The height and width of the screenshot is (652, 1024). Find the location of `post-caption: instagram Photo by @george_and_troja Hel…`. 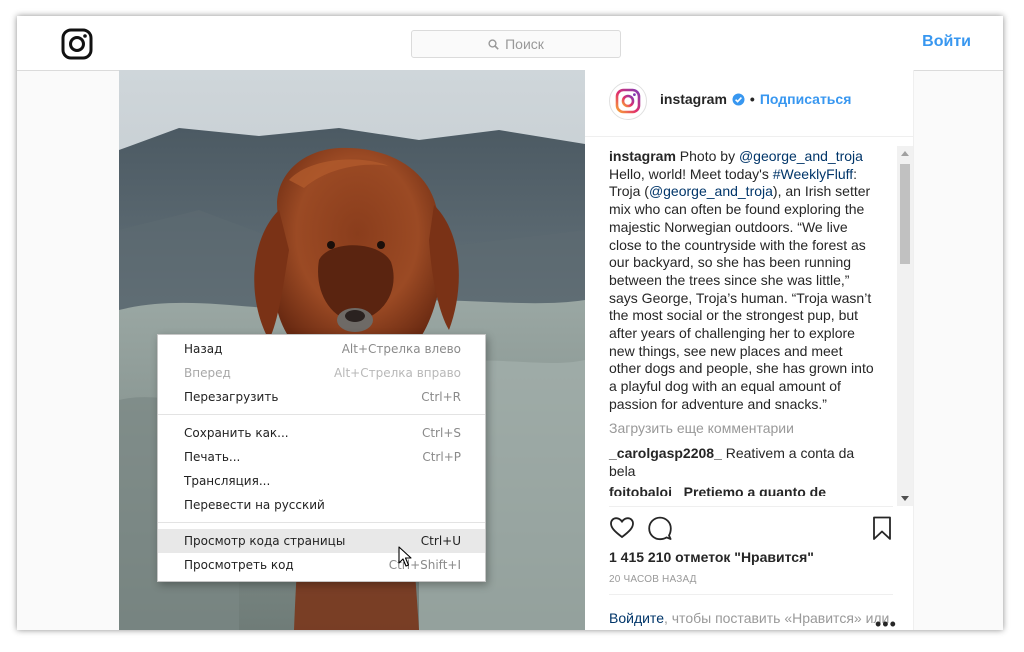

post-caption: instagram Photo by @george_and_troja Hel… is located at coordinates (741, 280).